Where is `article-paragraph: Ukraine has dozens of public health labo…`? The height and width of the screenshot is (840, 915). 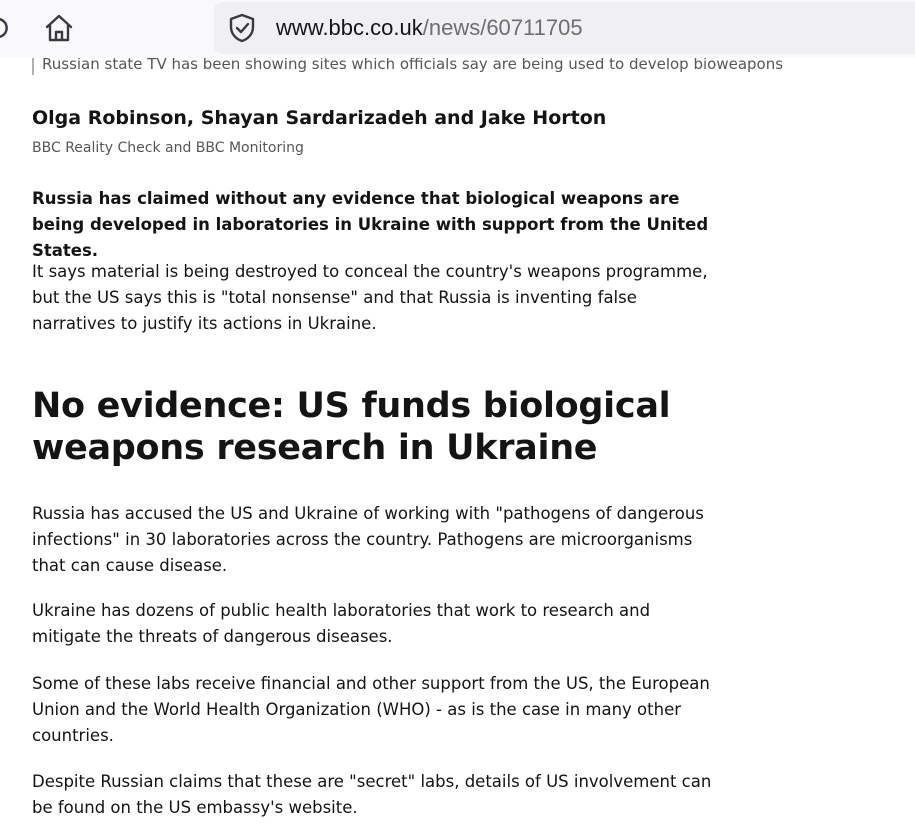
article-paragraph: Ukraine has dozens of public health labo… is located at coordinates (341, 623).